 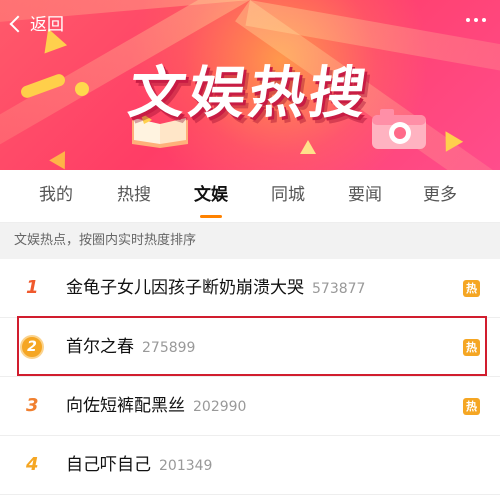 What do you see at coordinates (32, 347) in the screenshot?
I see `rank-number: 2` at bounding box center [32, 347].